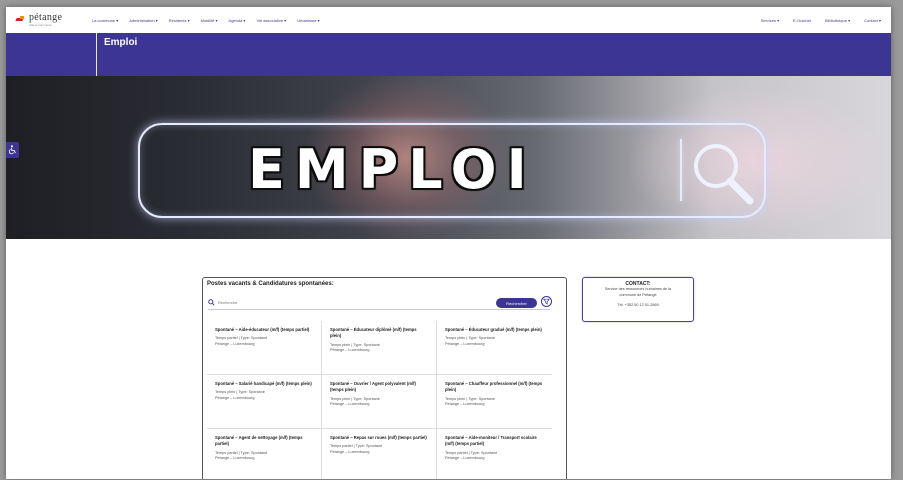 The image size is (903, 480). I want to click on site-logo: pétange ville et commune, so click(50, 20).